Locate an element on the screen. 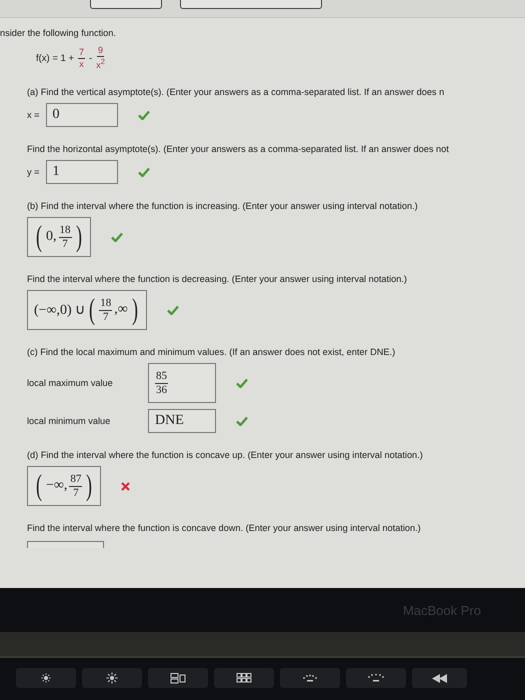 The image size is (525, 700). rewind-icon is located at coordinates (440, 678).